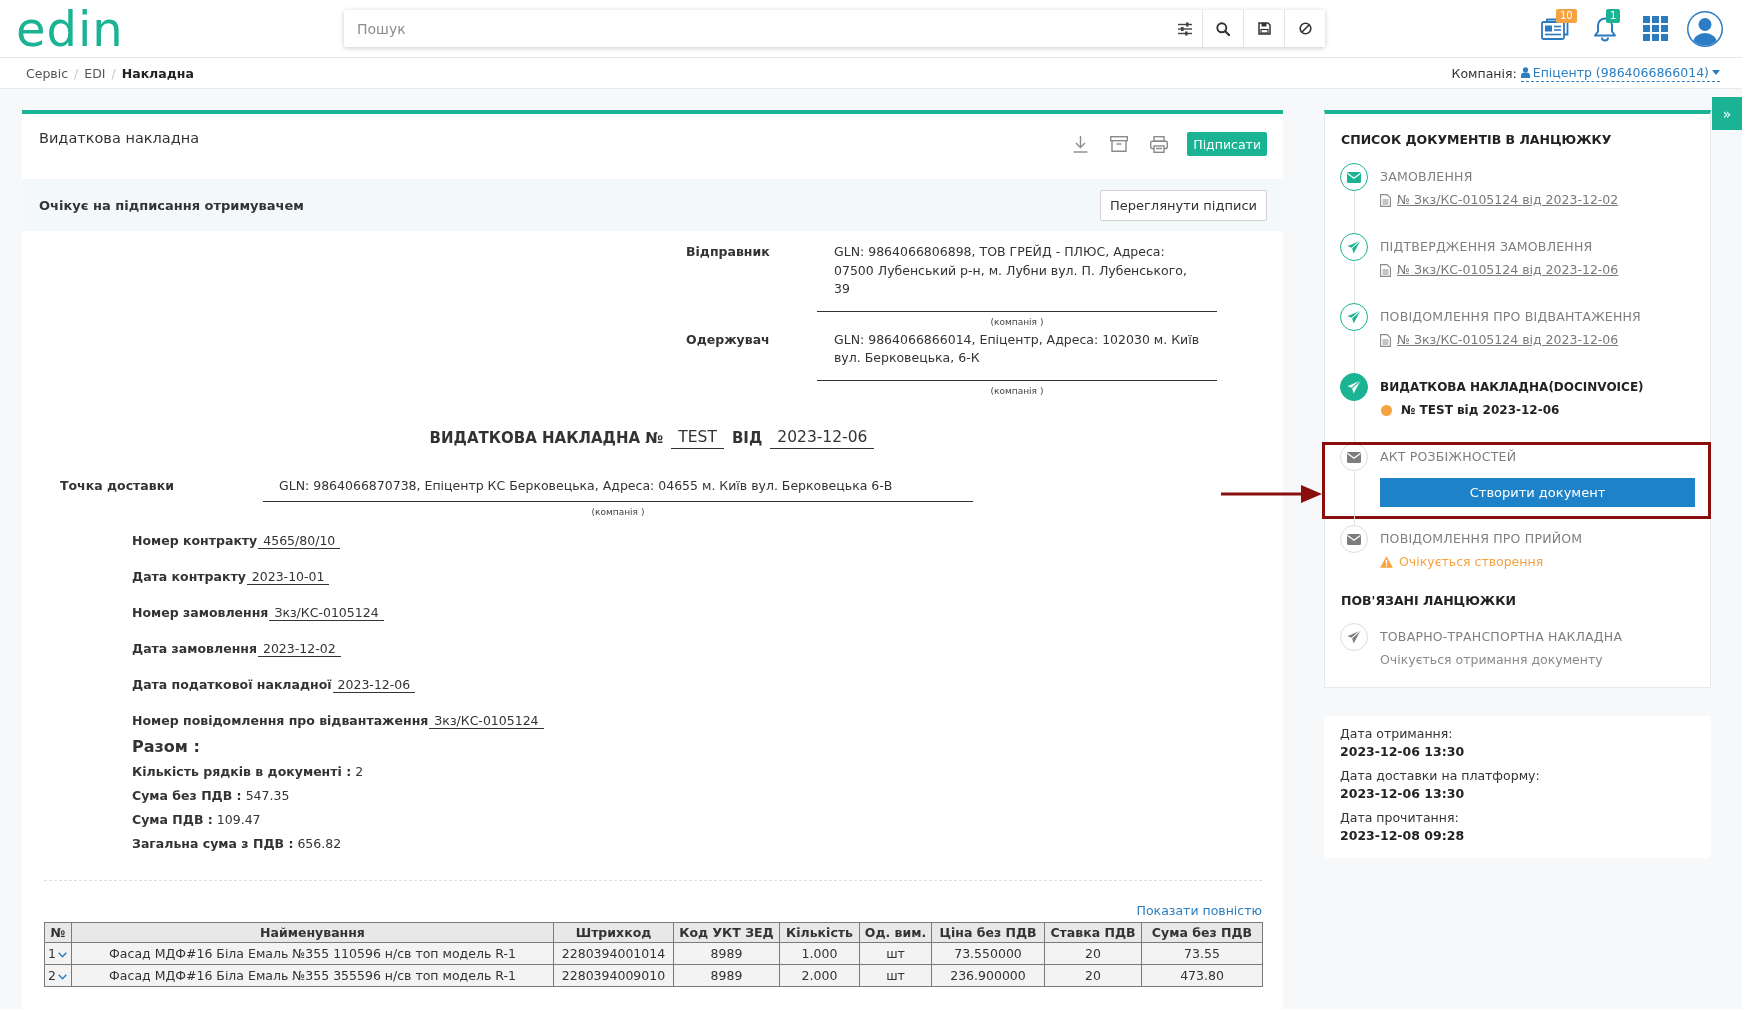 Image resolution: width=1742 pixels, height=1009 pixels. Describe the element at coordinates (312, 953) in the screenshot. I see `table-cell: Фасад МДФ#16 Біла Емаль №355 110596 н/св топ модель R-1` at that location.